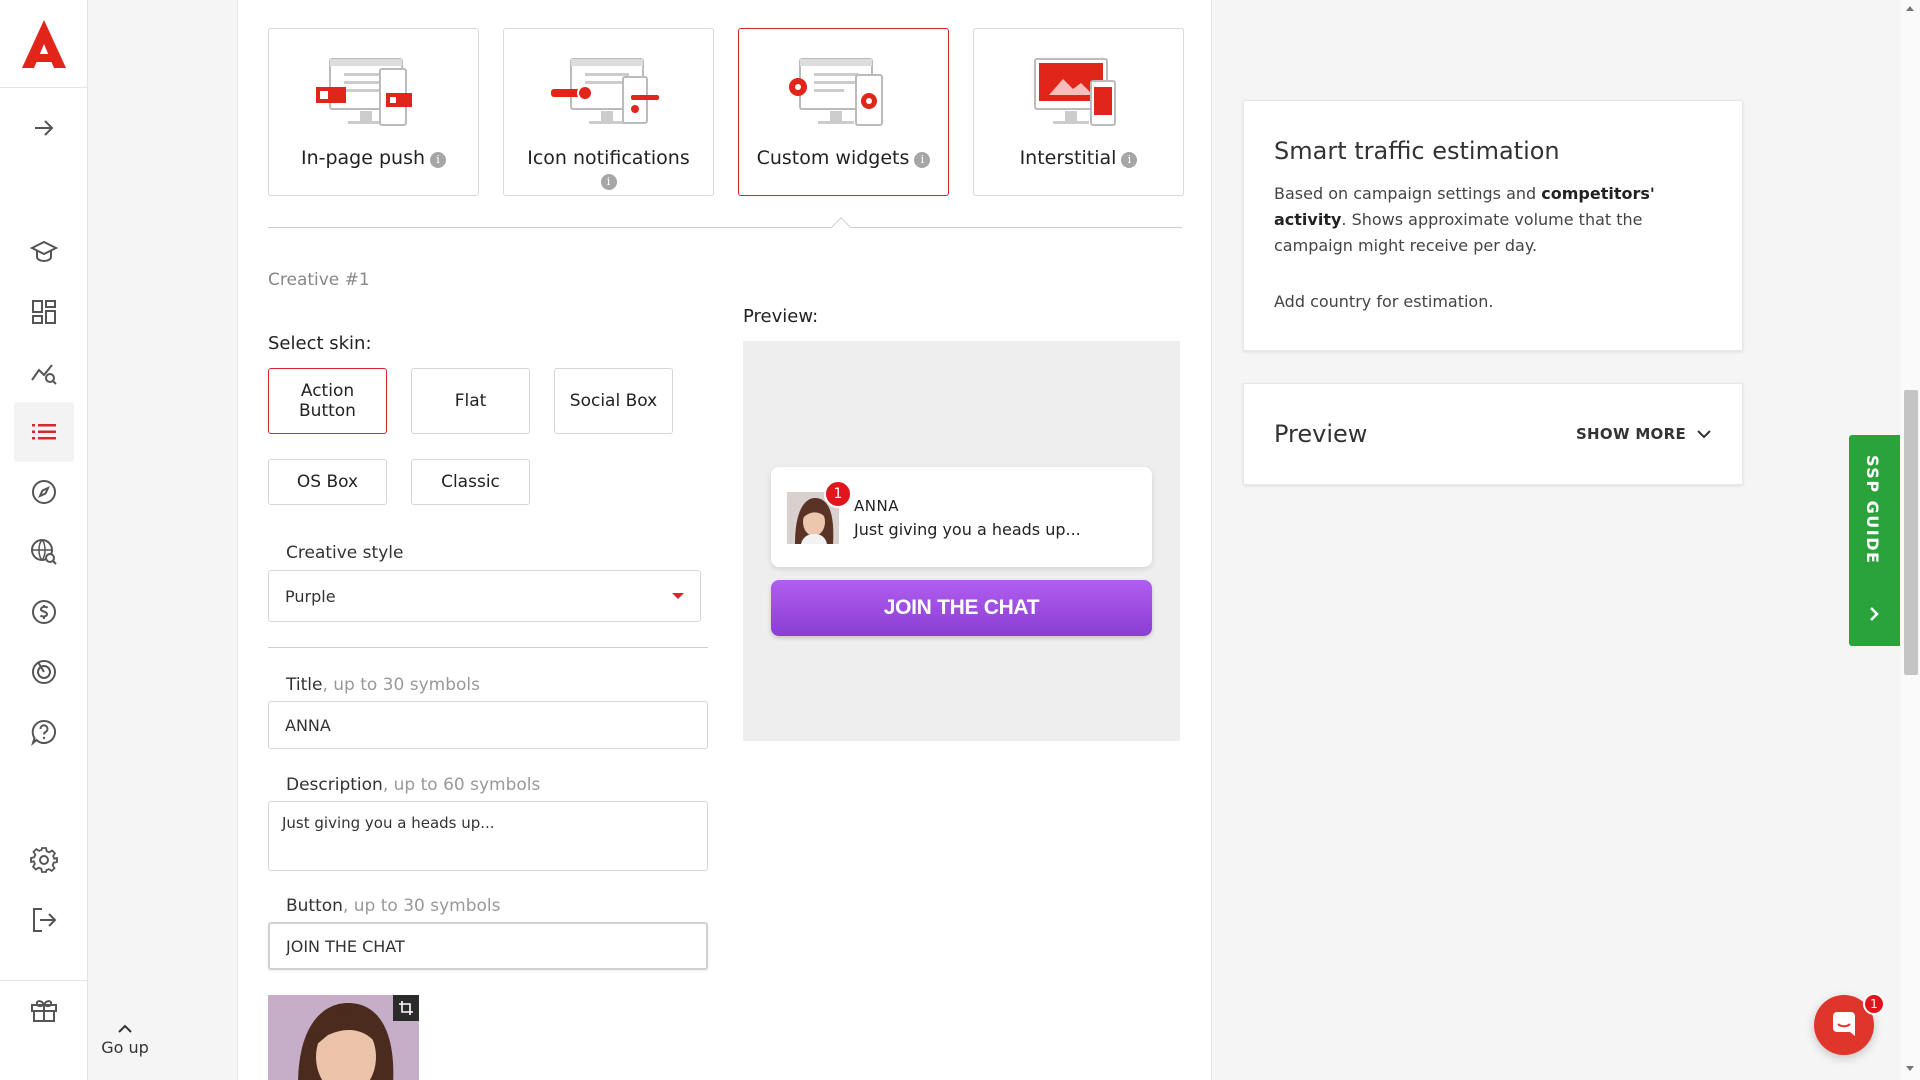 The image size is (1920, 1080). Describe the element at coordinates (838, 494) in the screenshot. I see `preview-badge: 1` at that location.